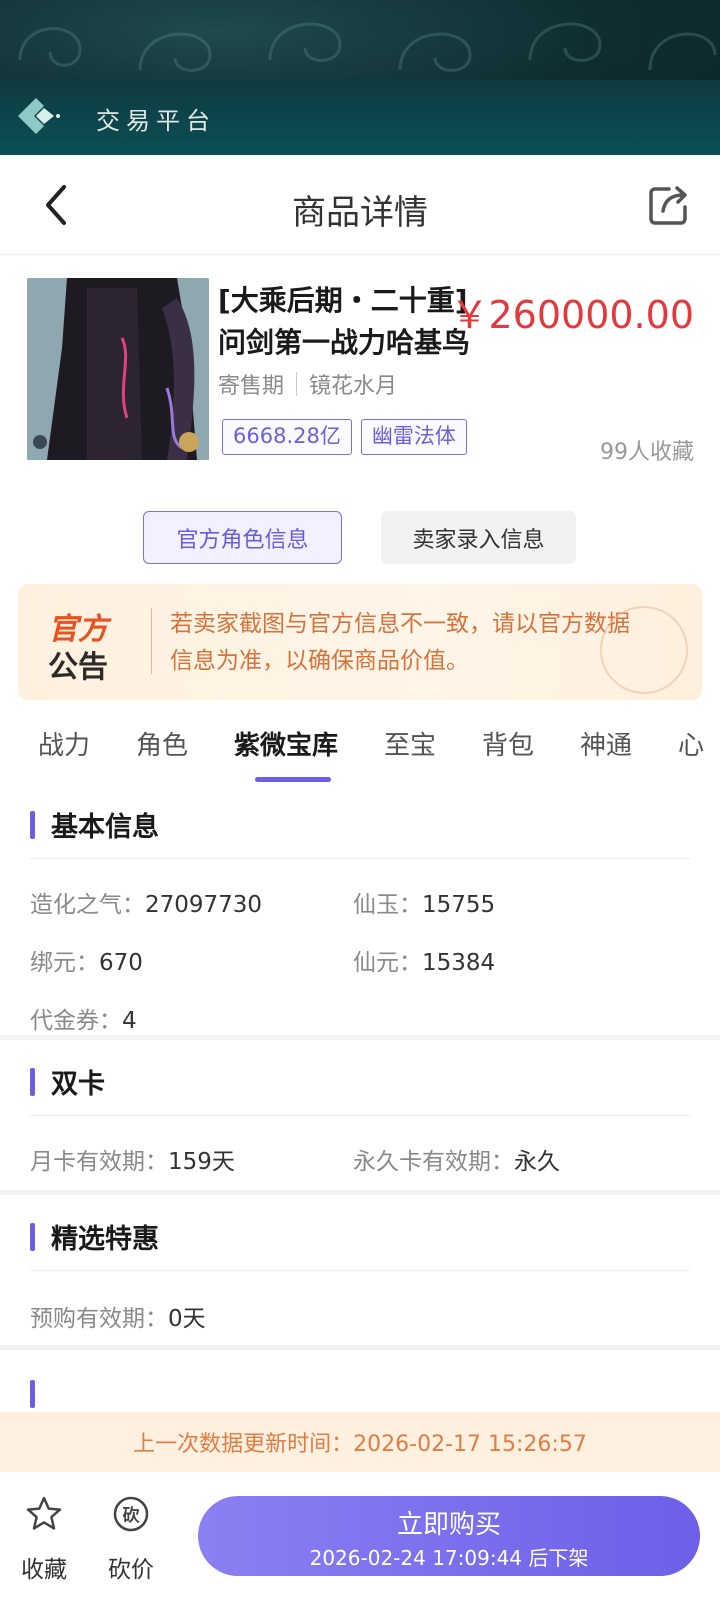  Describe the element at coordinates (360, 745) in the screenshot. I see `category-tabs: 战力 角色 紫微宝库 至宝 背包 神通 心` at that location.